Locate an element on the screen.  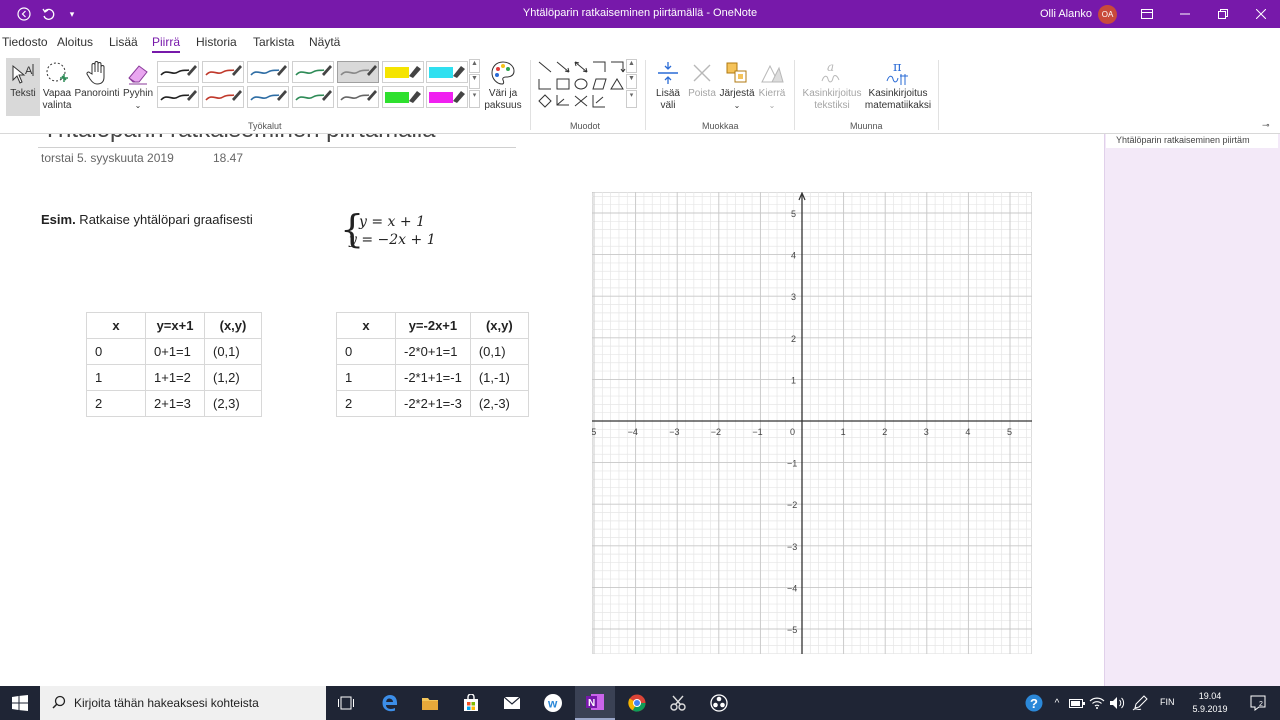
ink-to-math-button: π Kasinkirjoitus matematiikaksi is located at coordinates (898, 85).